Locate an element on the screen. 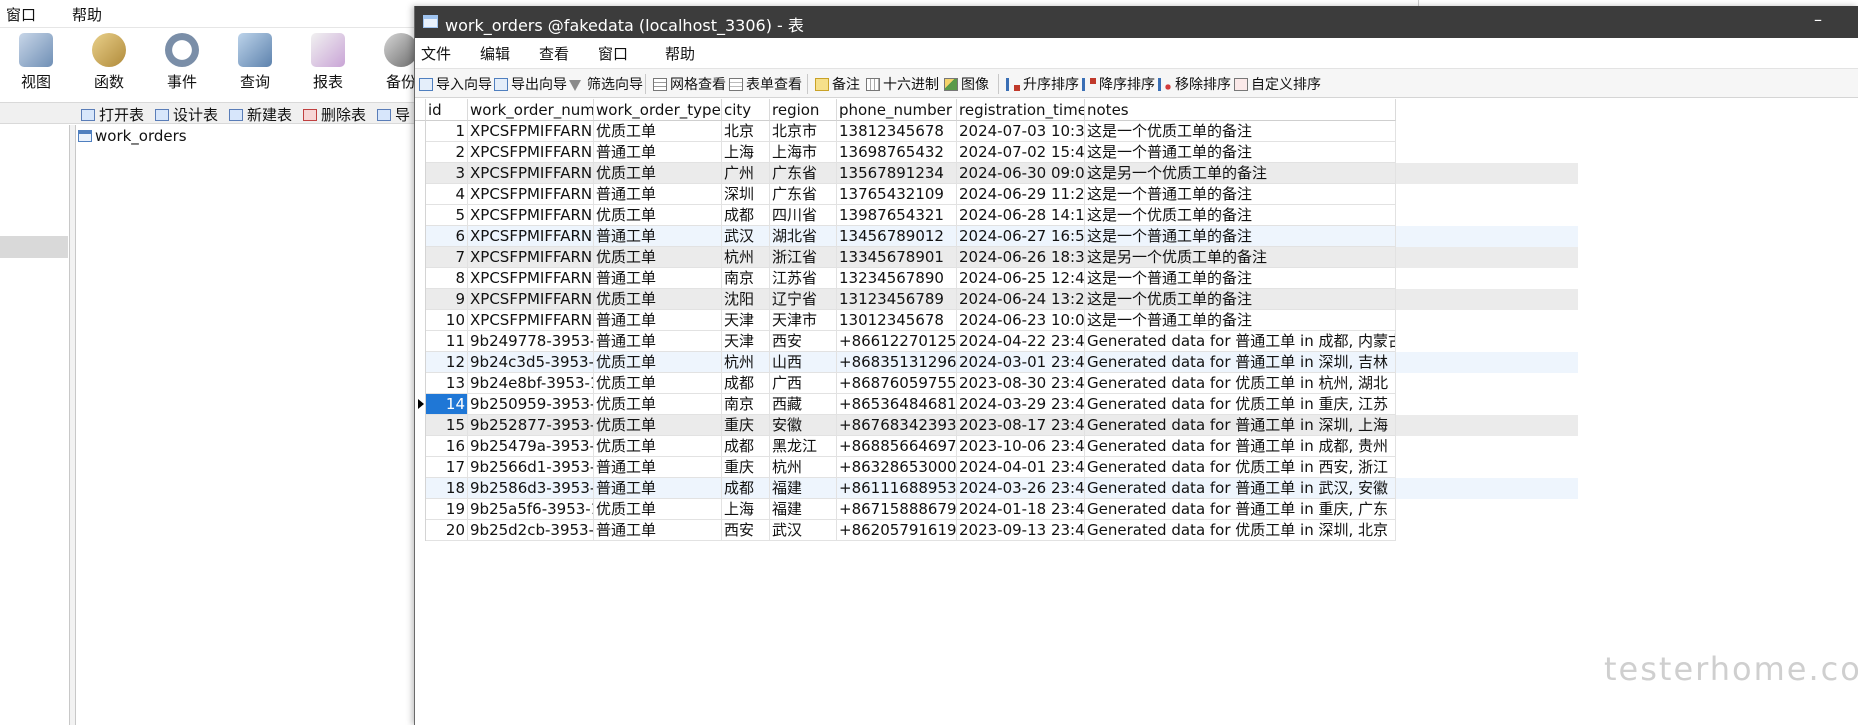  connection-selected-item is located at coordinates (34, 247).